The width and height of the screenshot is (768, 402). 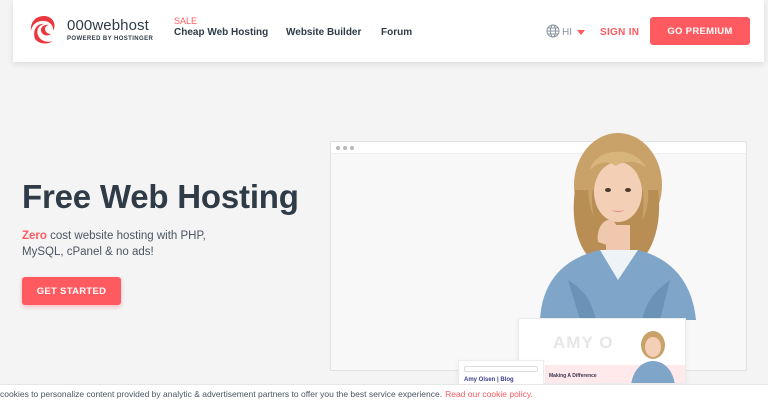 What do you see at coordinates (489, 380) in the screenshot?
I see `blog-preview-title: Amy Olsen | Blog` at bounding box center [489, 380].